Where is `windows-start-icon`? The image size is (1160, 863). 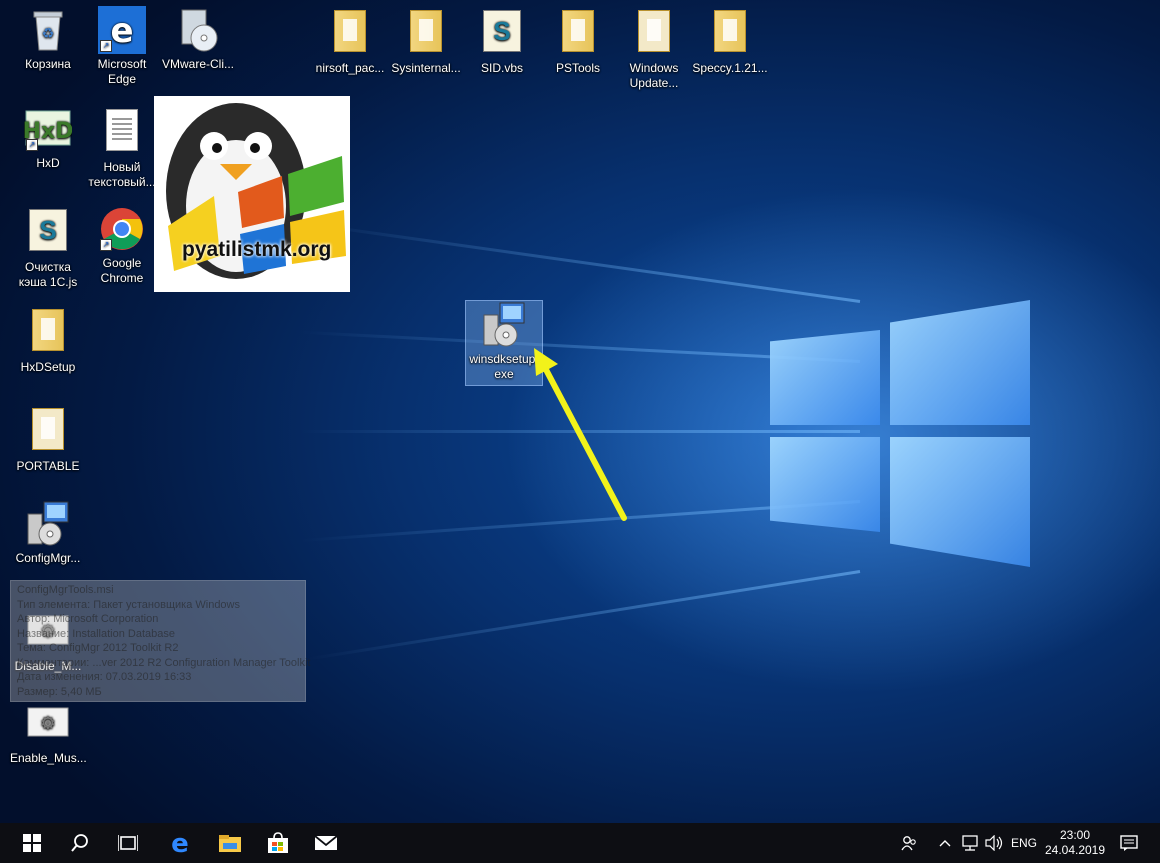 windows-start-icon is located at coordinates (32, 843).